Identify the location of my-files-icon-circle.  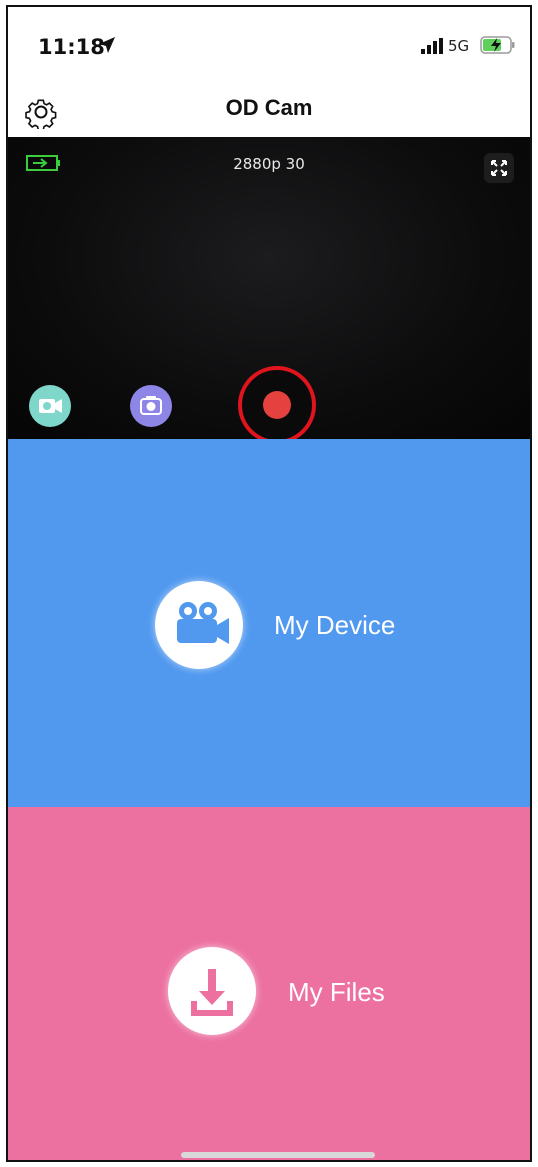
(212, 991).